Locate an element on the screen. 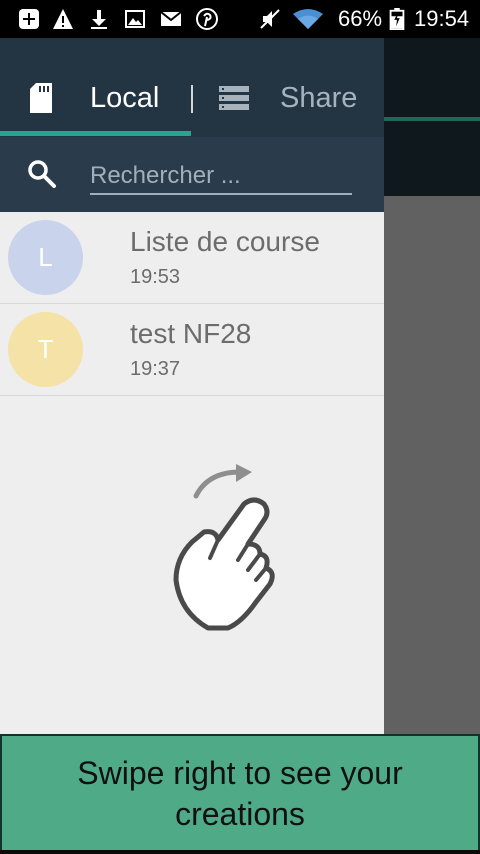 The image size is (480, 854). tab-share-label: Share is located at coordinates (319, 97).